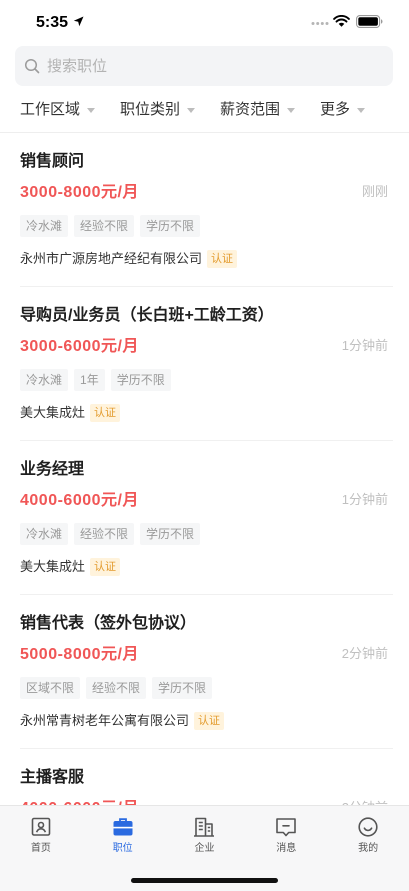 This screenshot has height=891, width=409. I want to click on profile-icon, so click(368, 827).